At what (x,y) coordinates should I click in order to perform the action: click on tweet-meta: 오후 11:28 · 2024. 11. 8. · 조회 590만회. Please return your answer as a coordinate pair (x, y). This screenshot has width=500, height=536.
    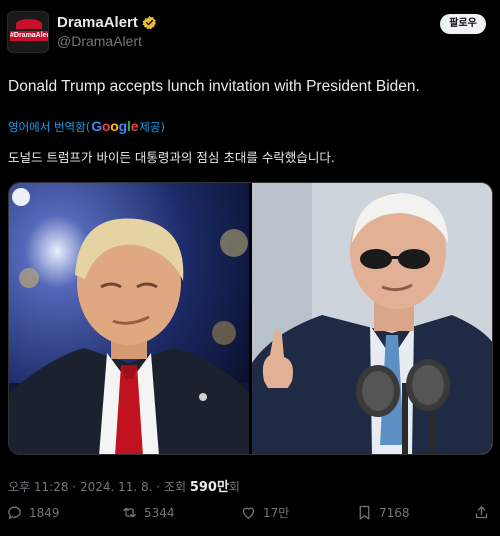
    Looking at the image, I should click on (124, 485).